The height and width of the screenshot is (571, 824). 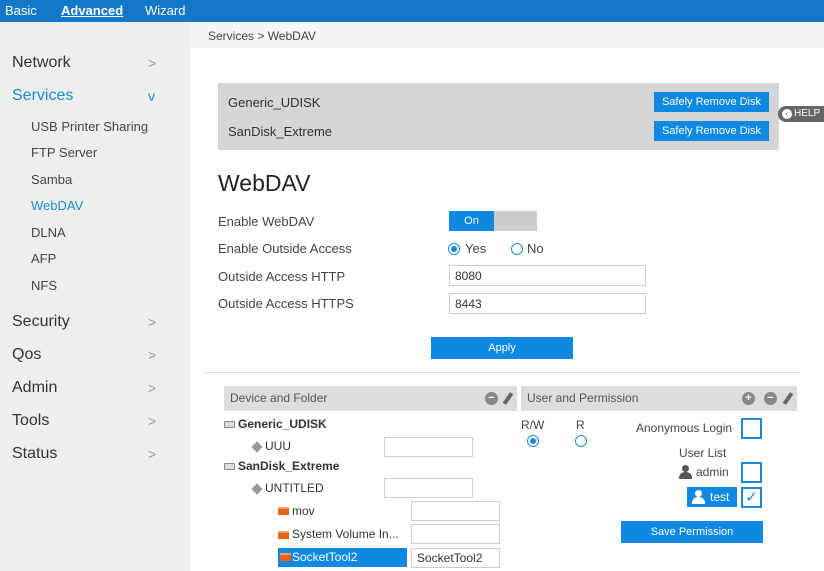 I want to click on tree-folder-sockettool2: SocketTool2, so click(x=324, y=557).